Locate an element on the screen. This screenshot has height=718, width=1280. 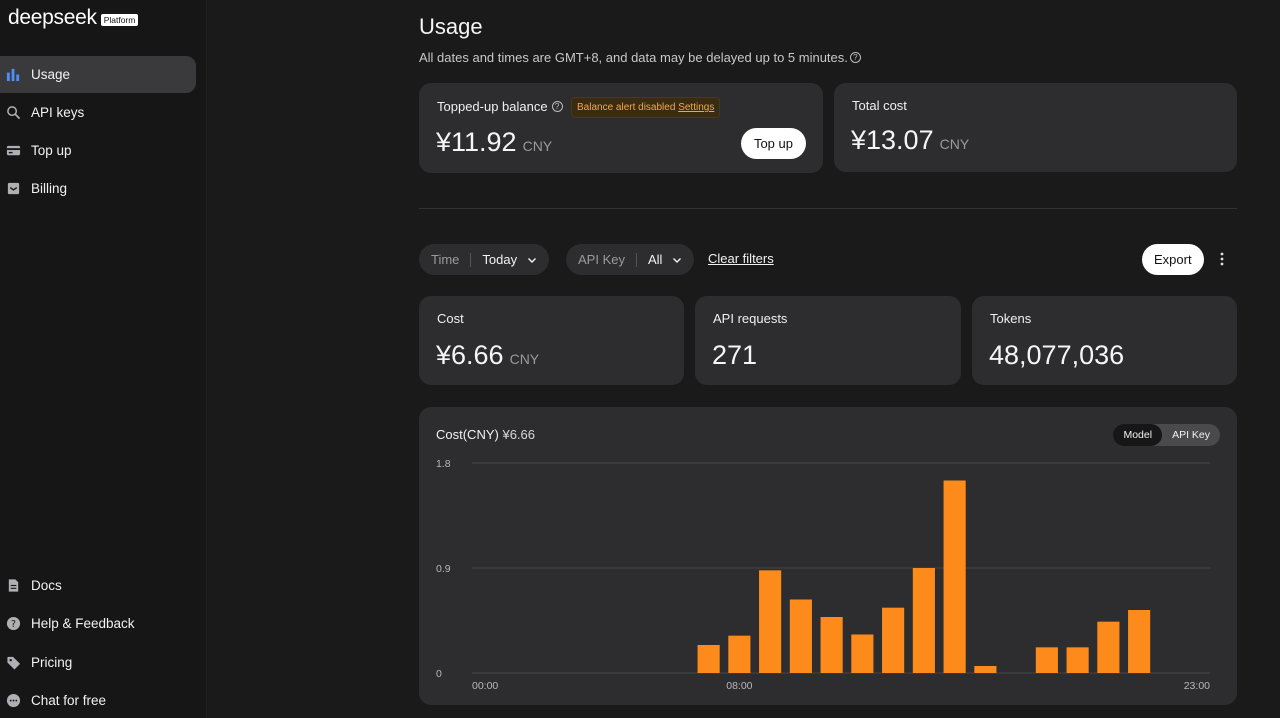
cost-stat-amount: ¥6.66 is located at coordinates (470, 355).